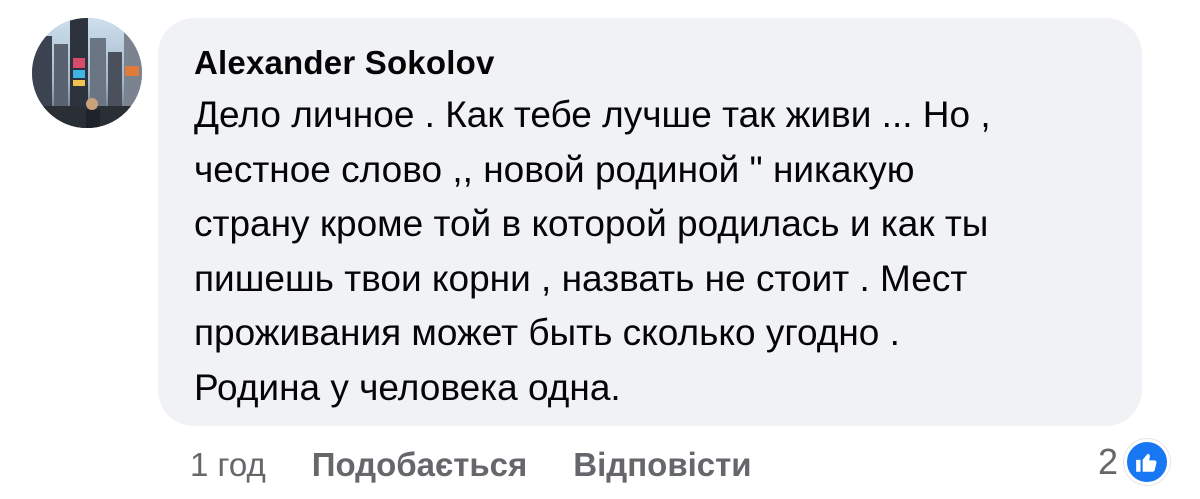  What do you see at coordinates (662, 465) in the screenshot?
I see `reply-button: Відповісти` at bounding box center [662, 465].